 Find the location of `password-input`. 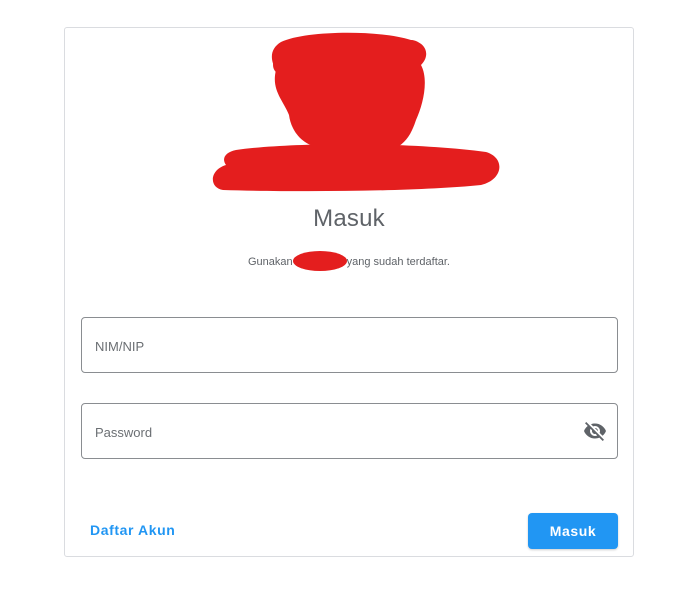

password-input is located at coordinates (335, 432).